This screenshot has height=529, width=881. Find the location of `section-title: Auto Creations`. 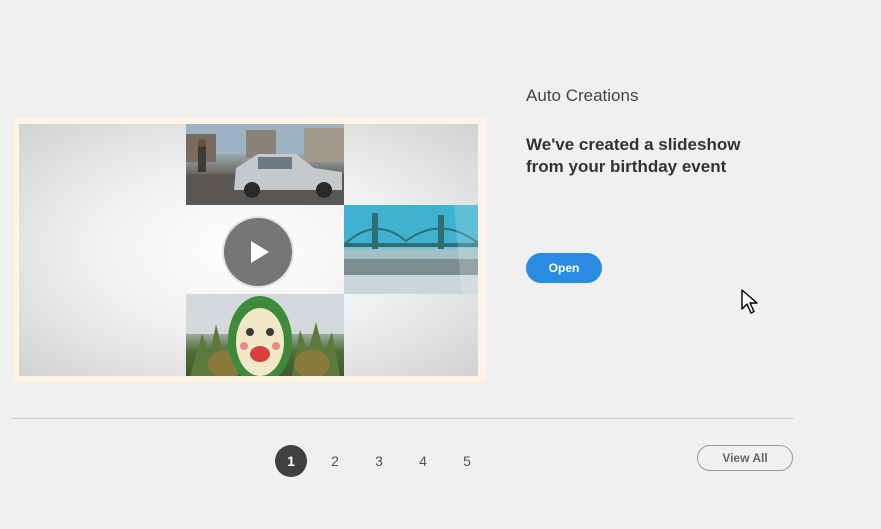

section-title: Auto Creations is located at coordinates (582, 95).